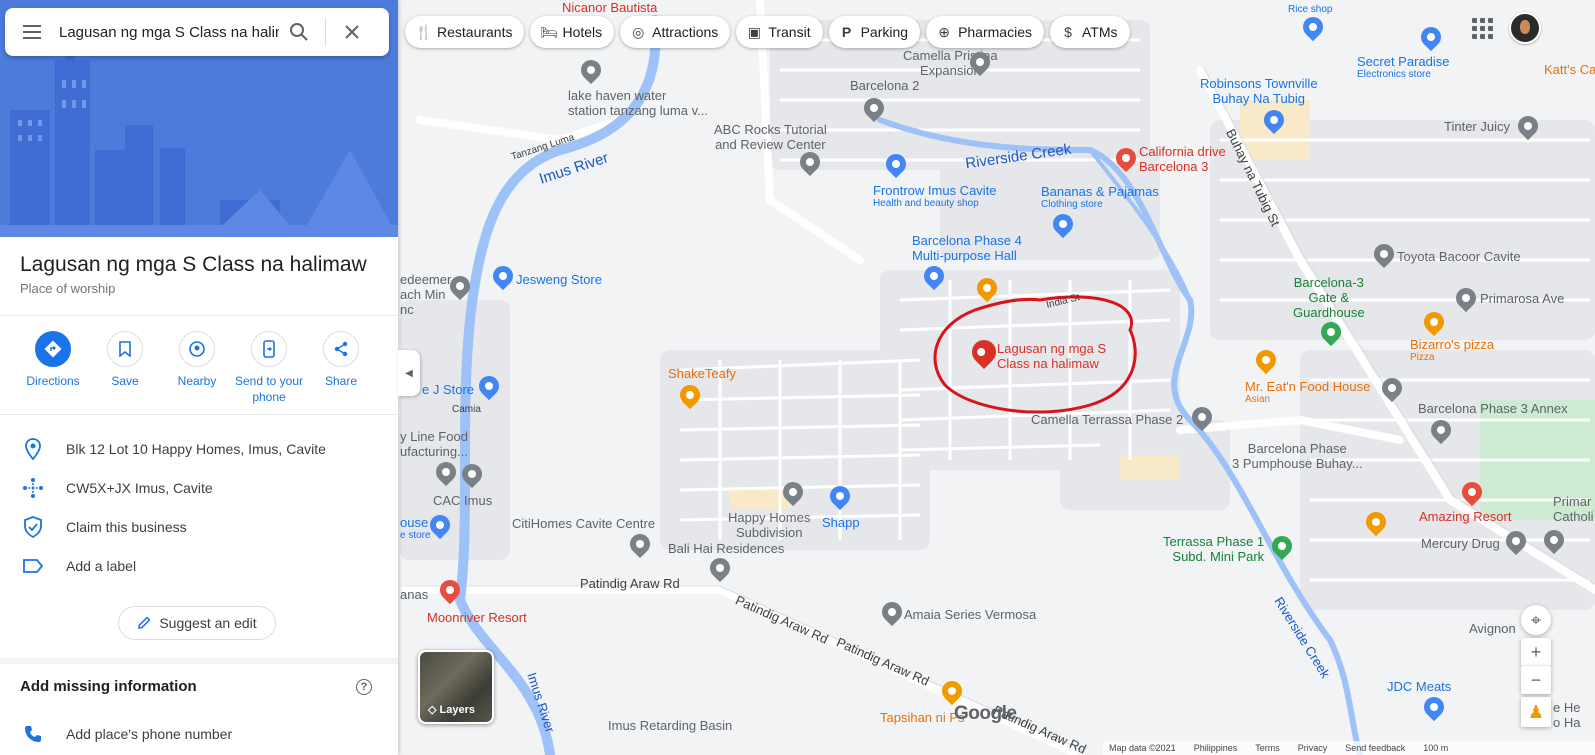 The image size is (1595, 755). I want to click on poi-robinsons: Robinsons Townville Buhay Na Tubig, so click(1259, 91).